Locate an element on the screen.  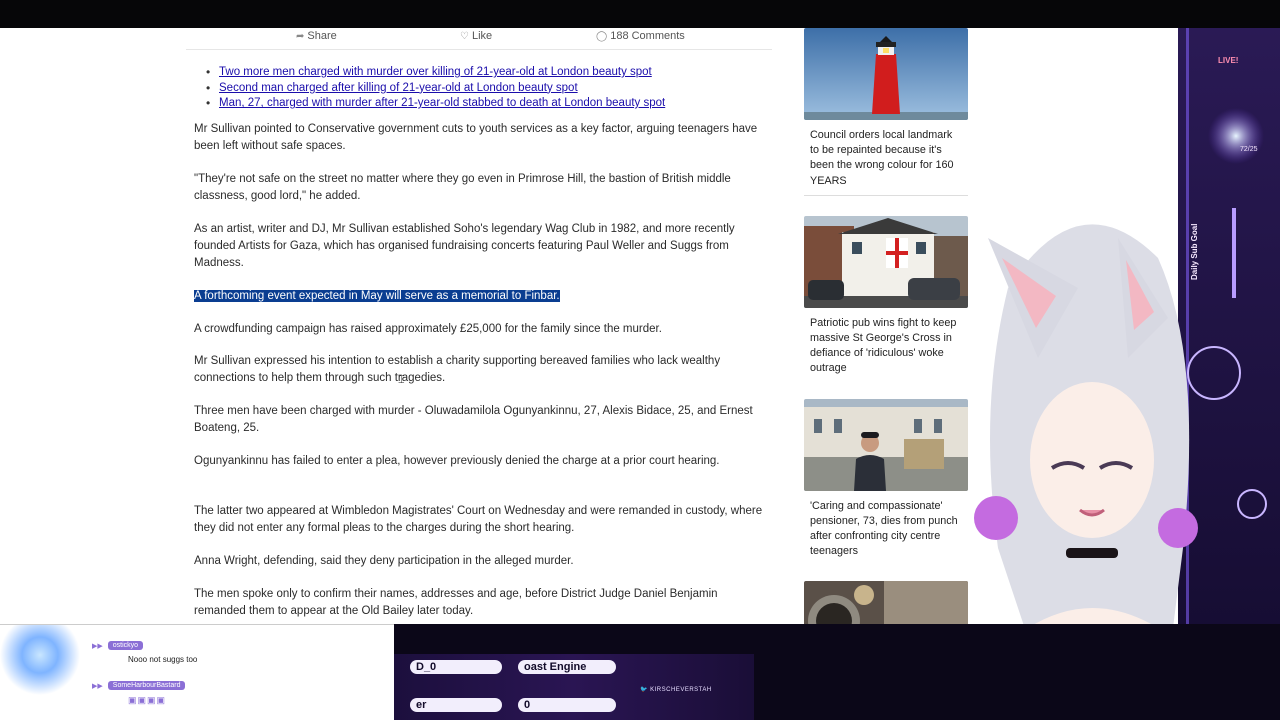
comments-button: ◯ 188 Comments is located at coordinates (640, 36).